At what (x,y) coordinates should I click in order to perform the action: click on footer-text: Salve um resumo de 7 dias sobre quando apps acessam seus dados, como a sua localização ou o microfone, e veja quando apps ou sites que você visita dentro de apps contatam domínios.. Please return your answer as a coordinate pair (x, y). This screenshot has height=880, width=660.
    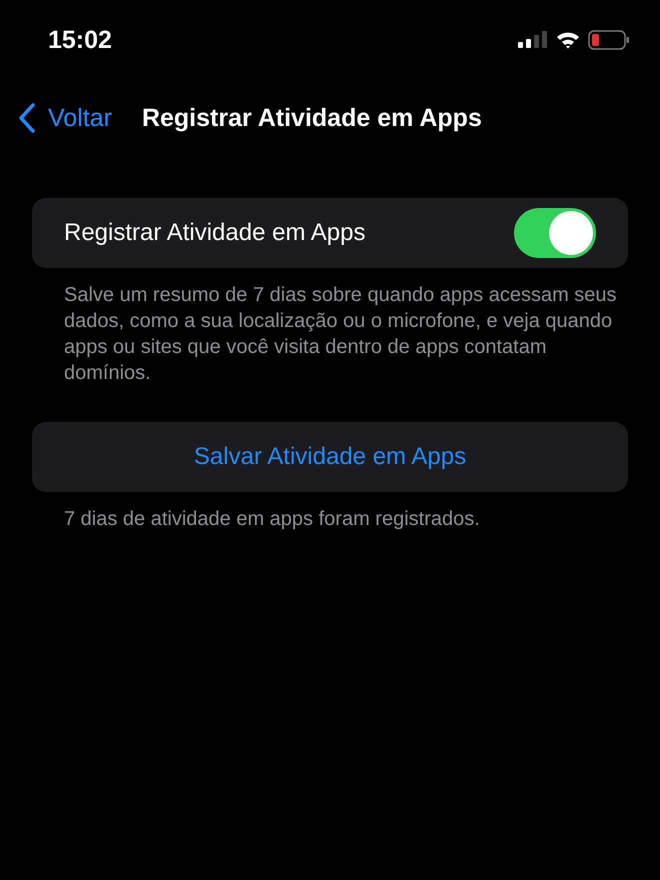
    Looking at the image, I should click on (341, 334).